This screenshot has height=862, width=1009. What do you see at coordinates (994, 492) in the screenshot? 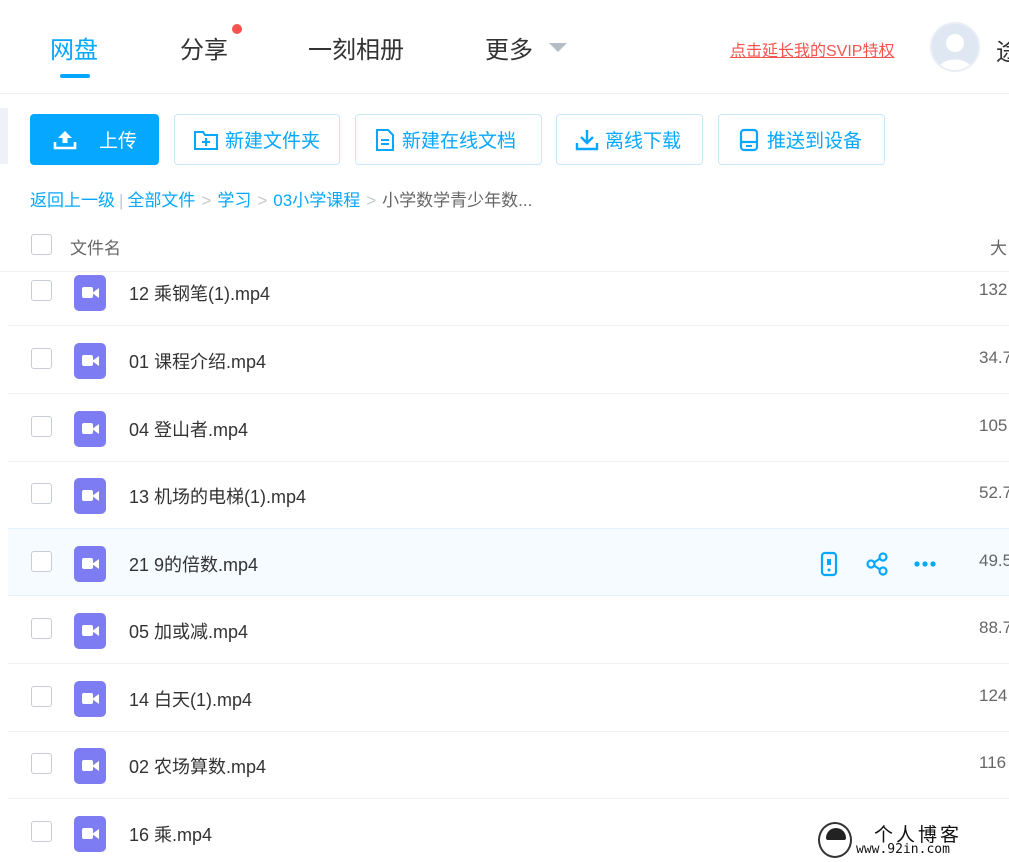
I see `file-size: 52.7` at bounding box center [994, 492].